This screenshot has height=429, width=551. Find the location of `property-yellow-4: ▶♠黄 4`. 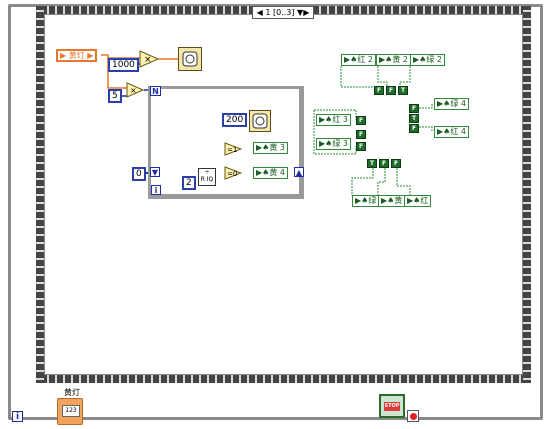

property-yellow-4: ▶♠黄 4 is located at coordinates (270, 173).